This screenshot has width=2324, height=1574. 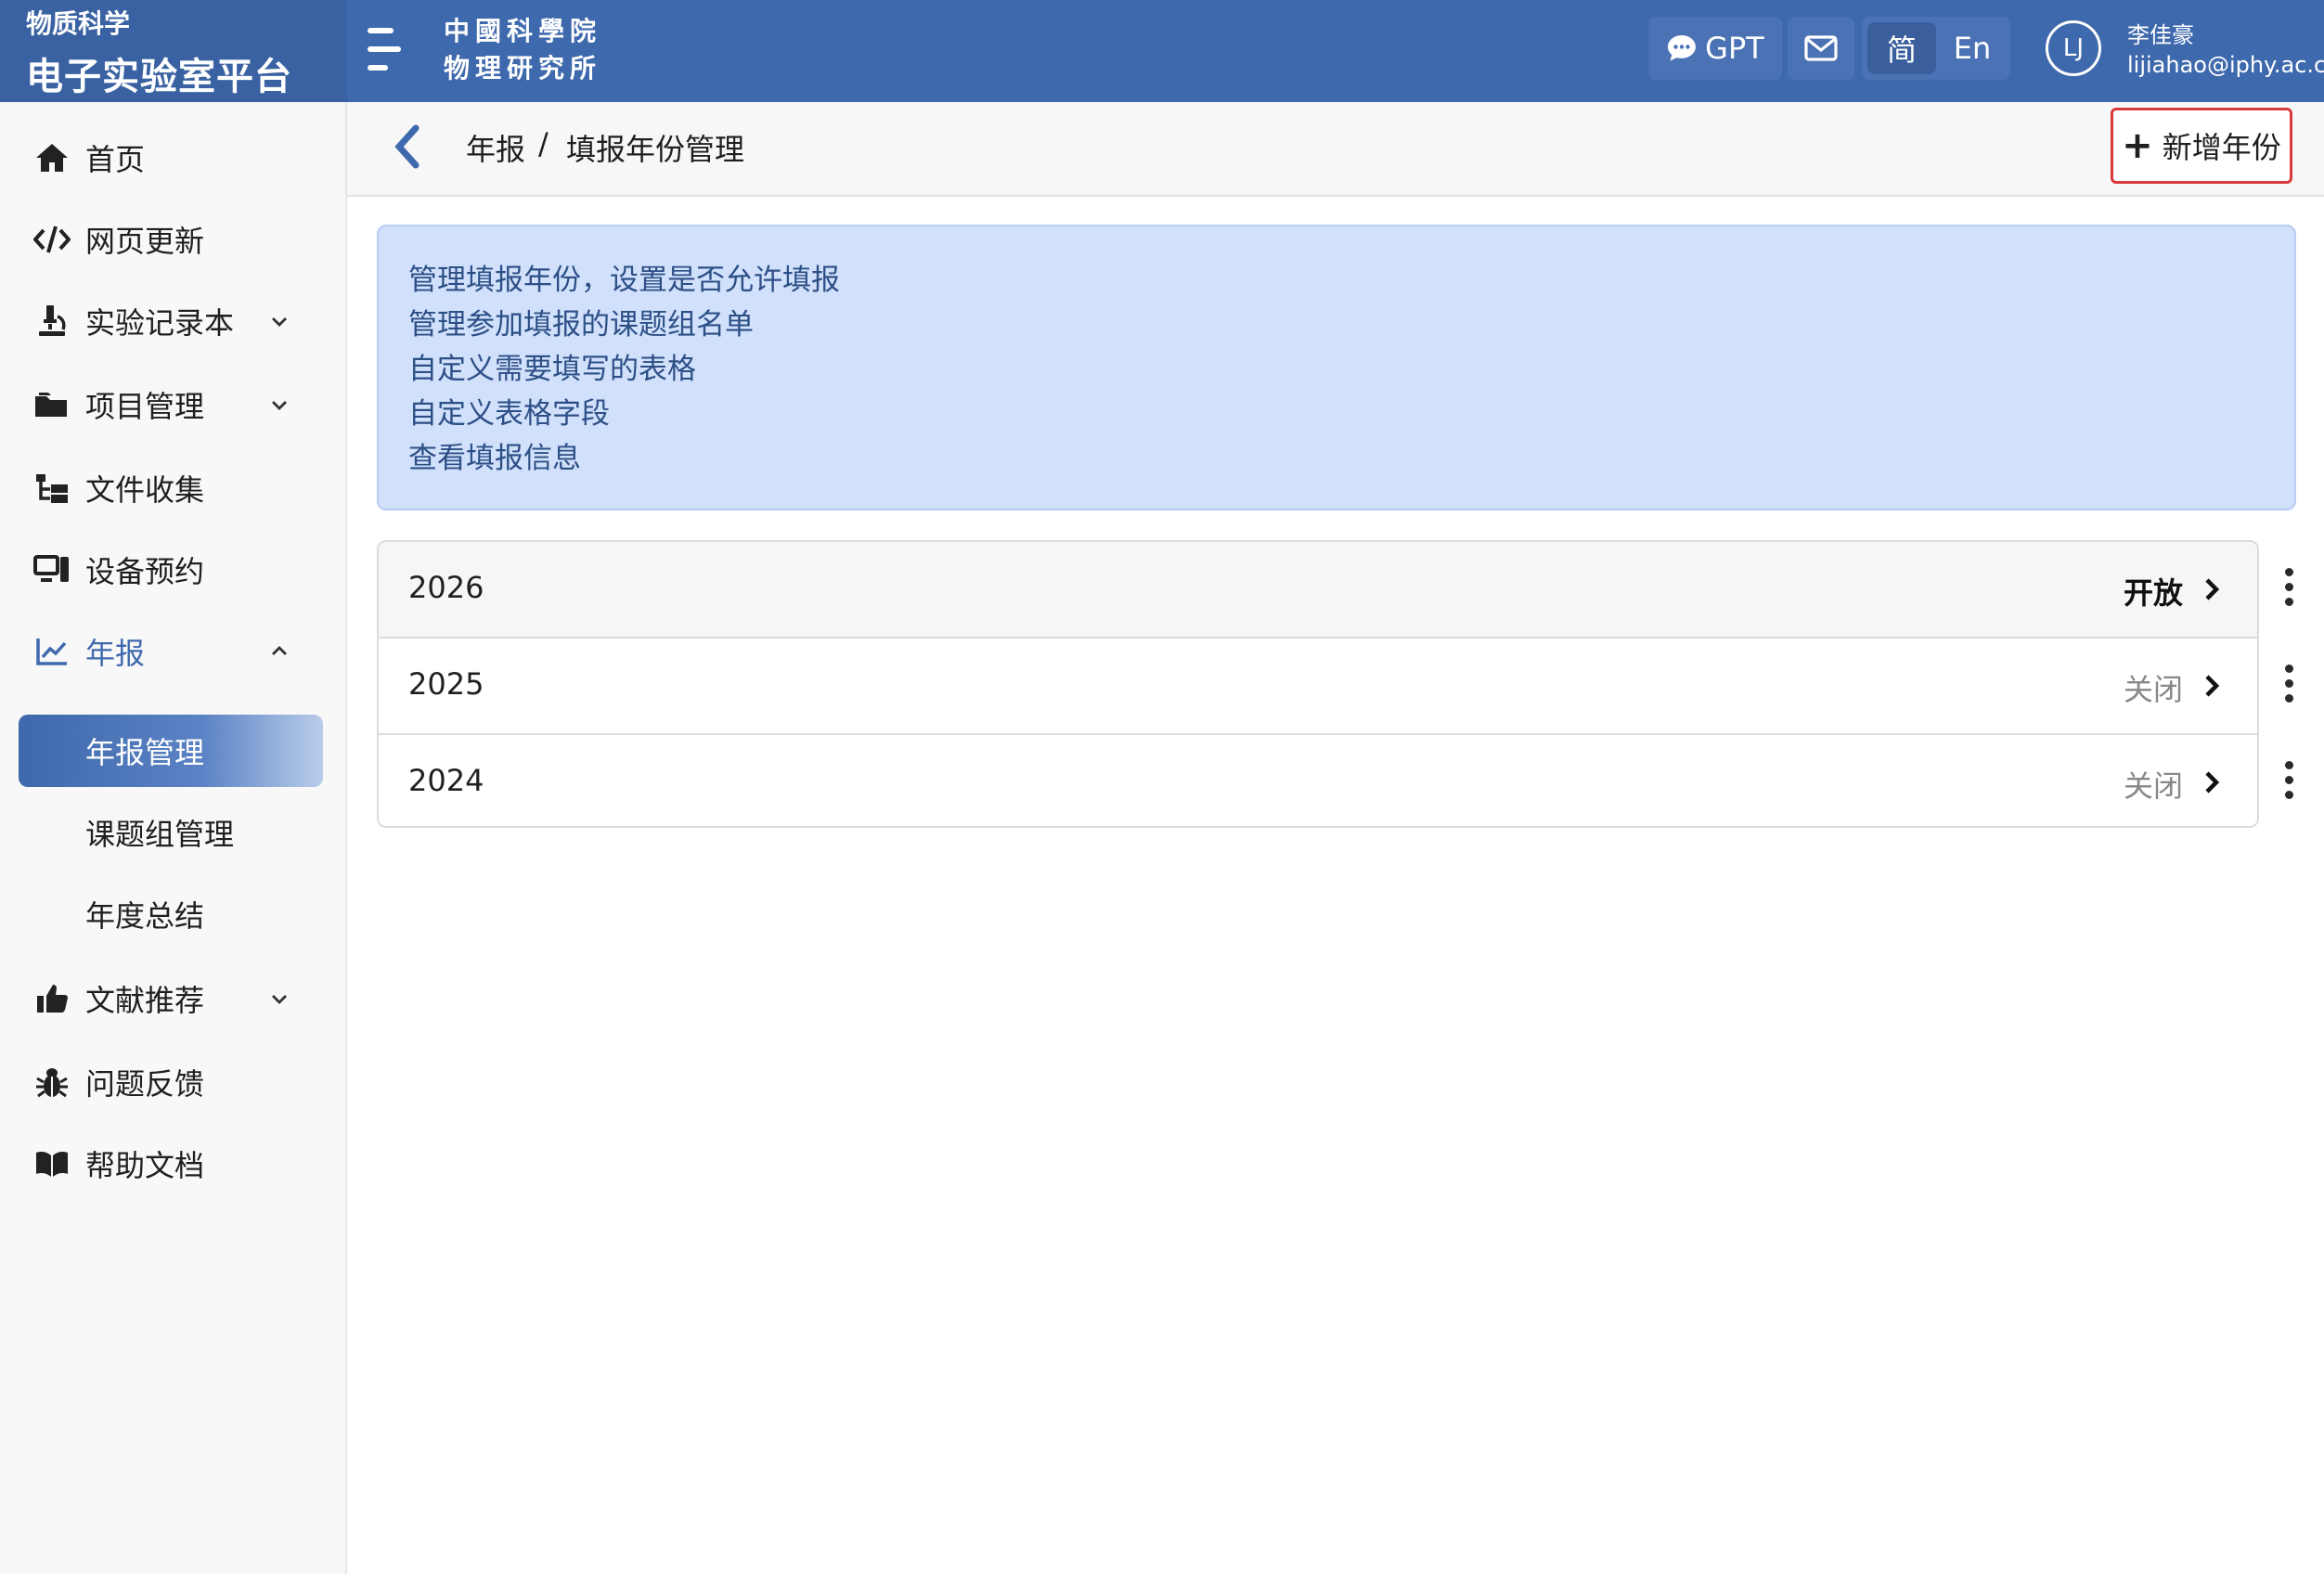 What do you see at coordinates (172, 651) in the screenshot?
I see `sidebar-item-annual-report: 年报` at bounding box center [172, 651].